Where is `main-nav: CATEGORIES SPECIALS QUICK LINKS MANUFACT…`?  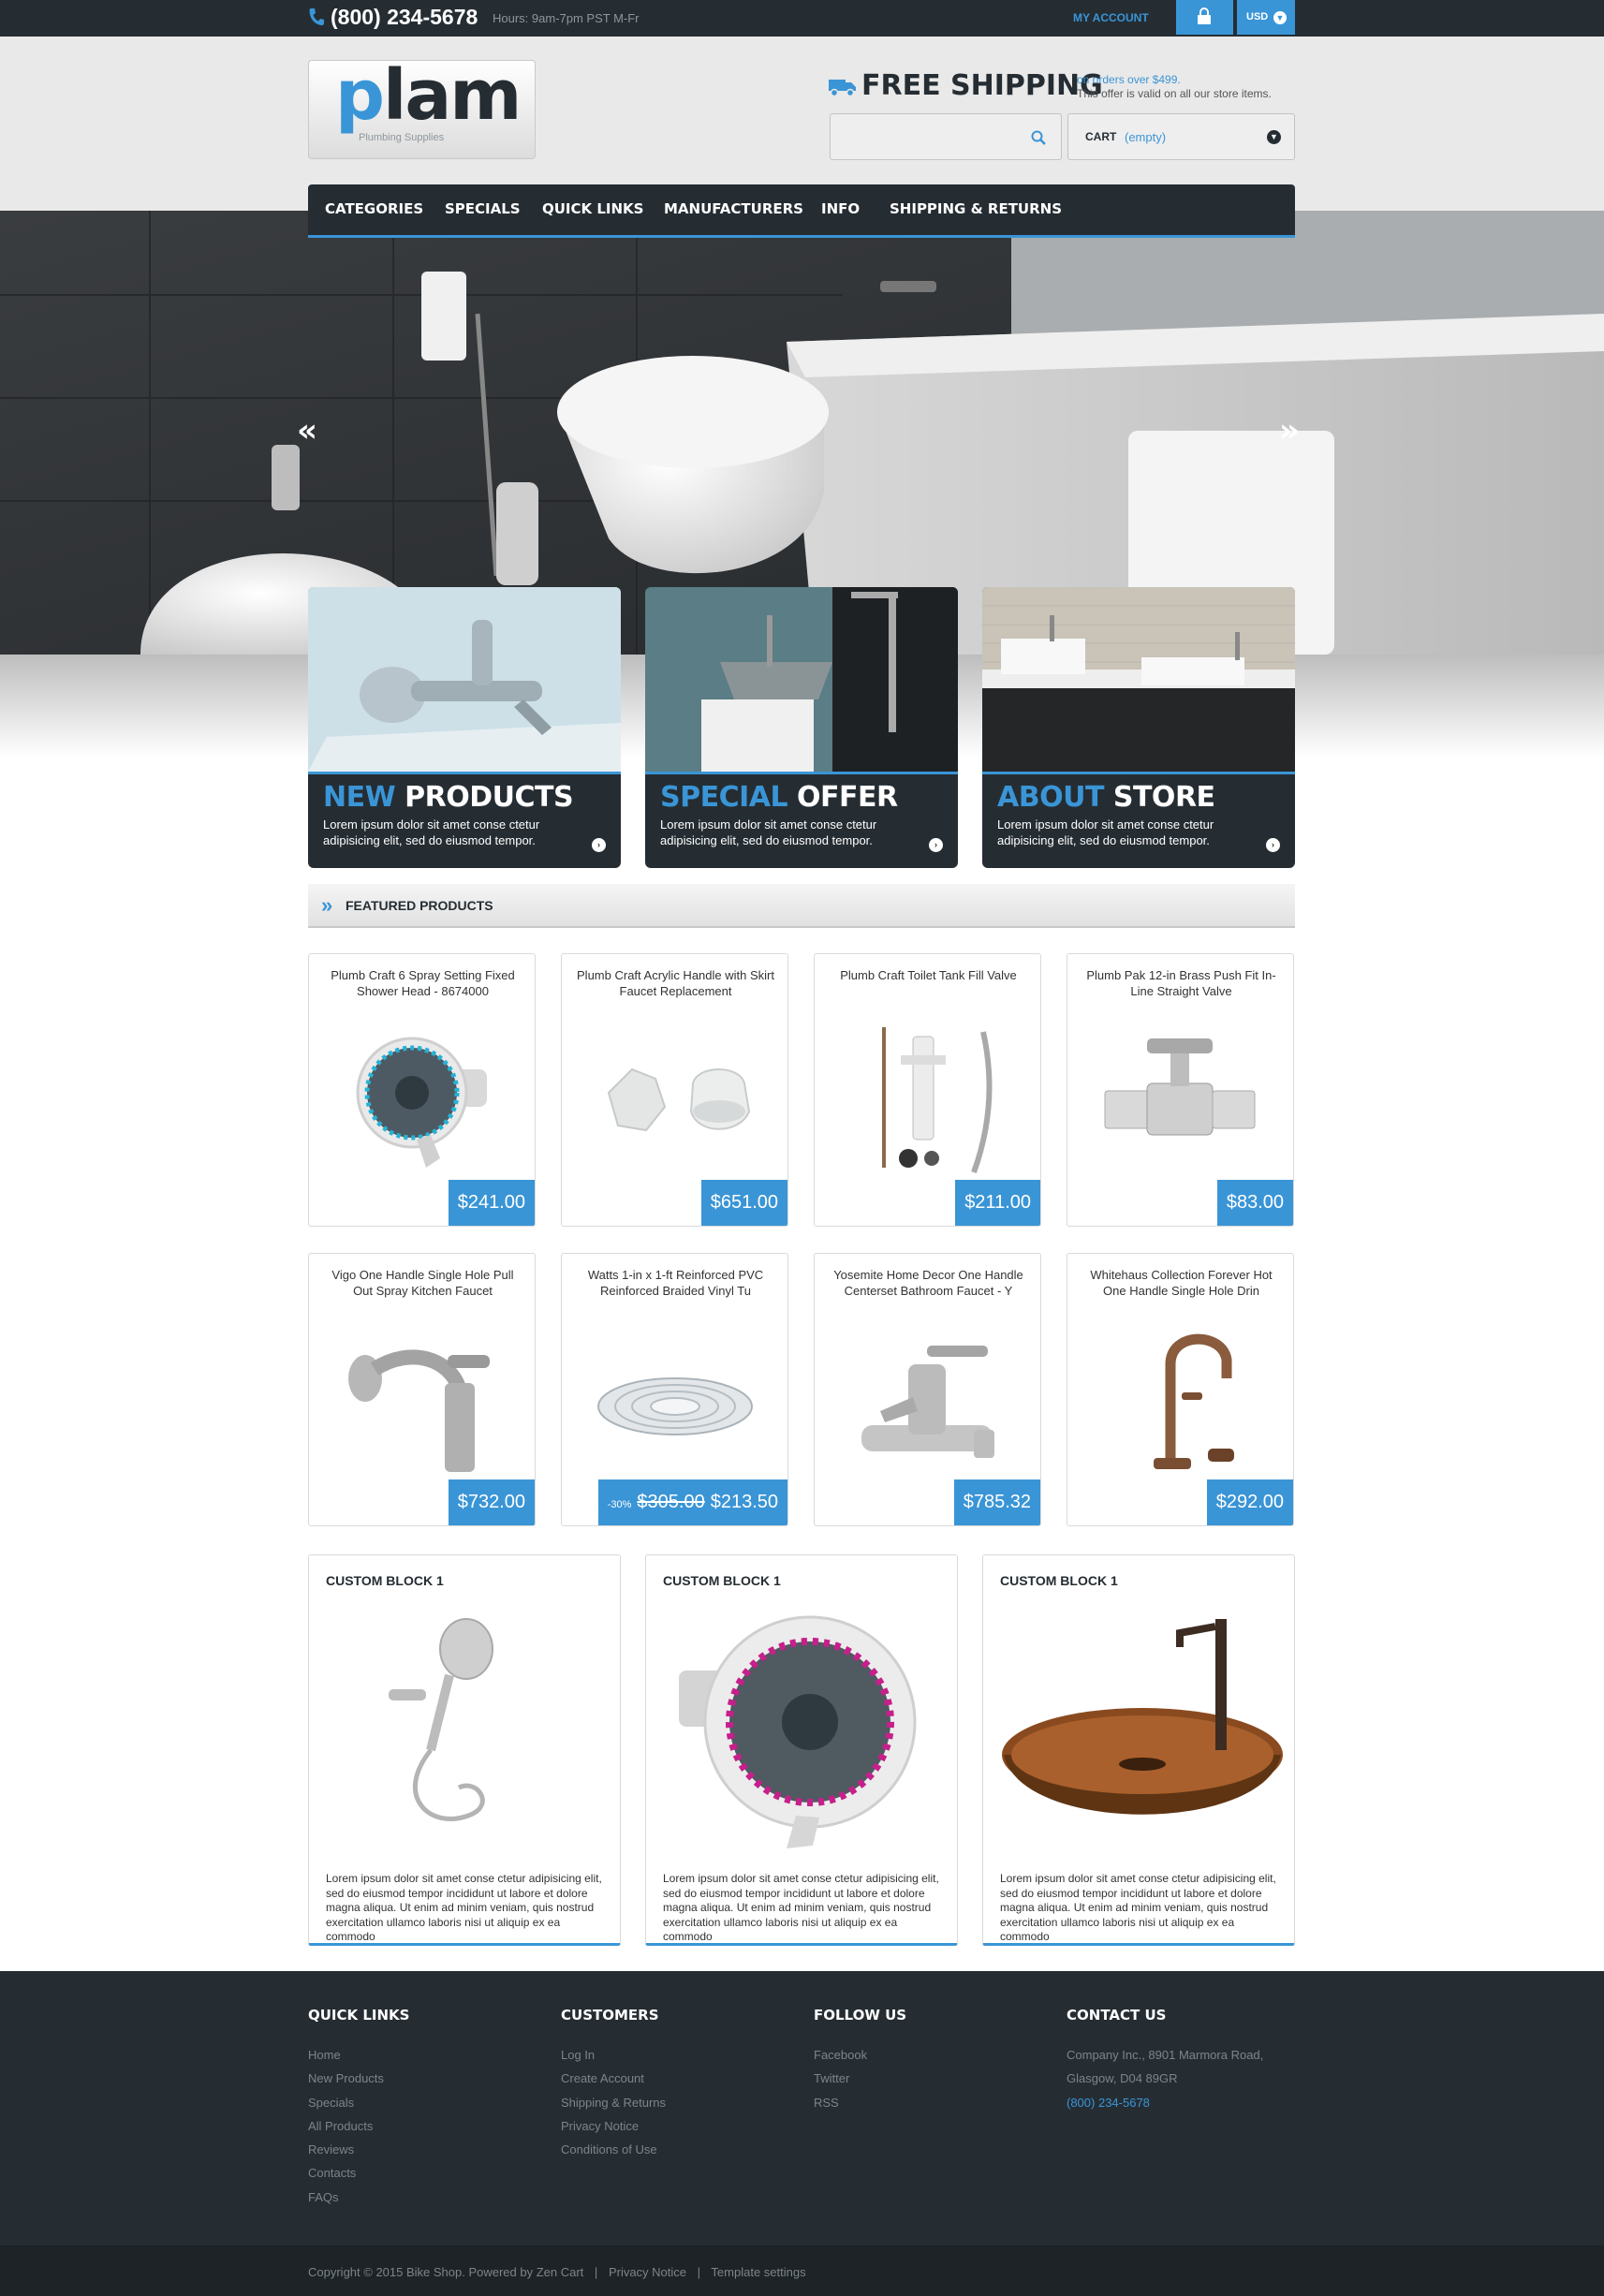
main-nav: CATEGORIES SPECIALS QUICK LINKS MANUFACT… is located at coordinates (801, 211).